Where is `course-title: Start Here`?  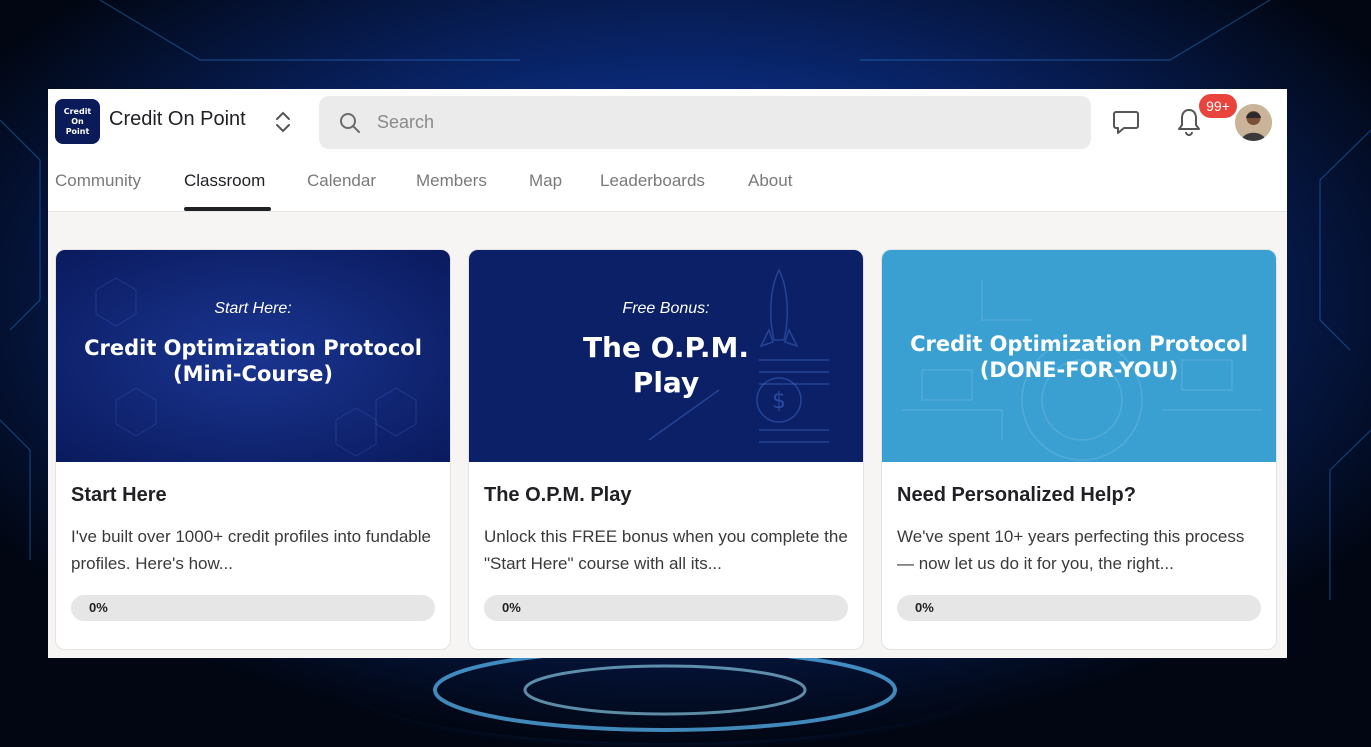
course-title: Start Here is located at coordinates (119, 495).